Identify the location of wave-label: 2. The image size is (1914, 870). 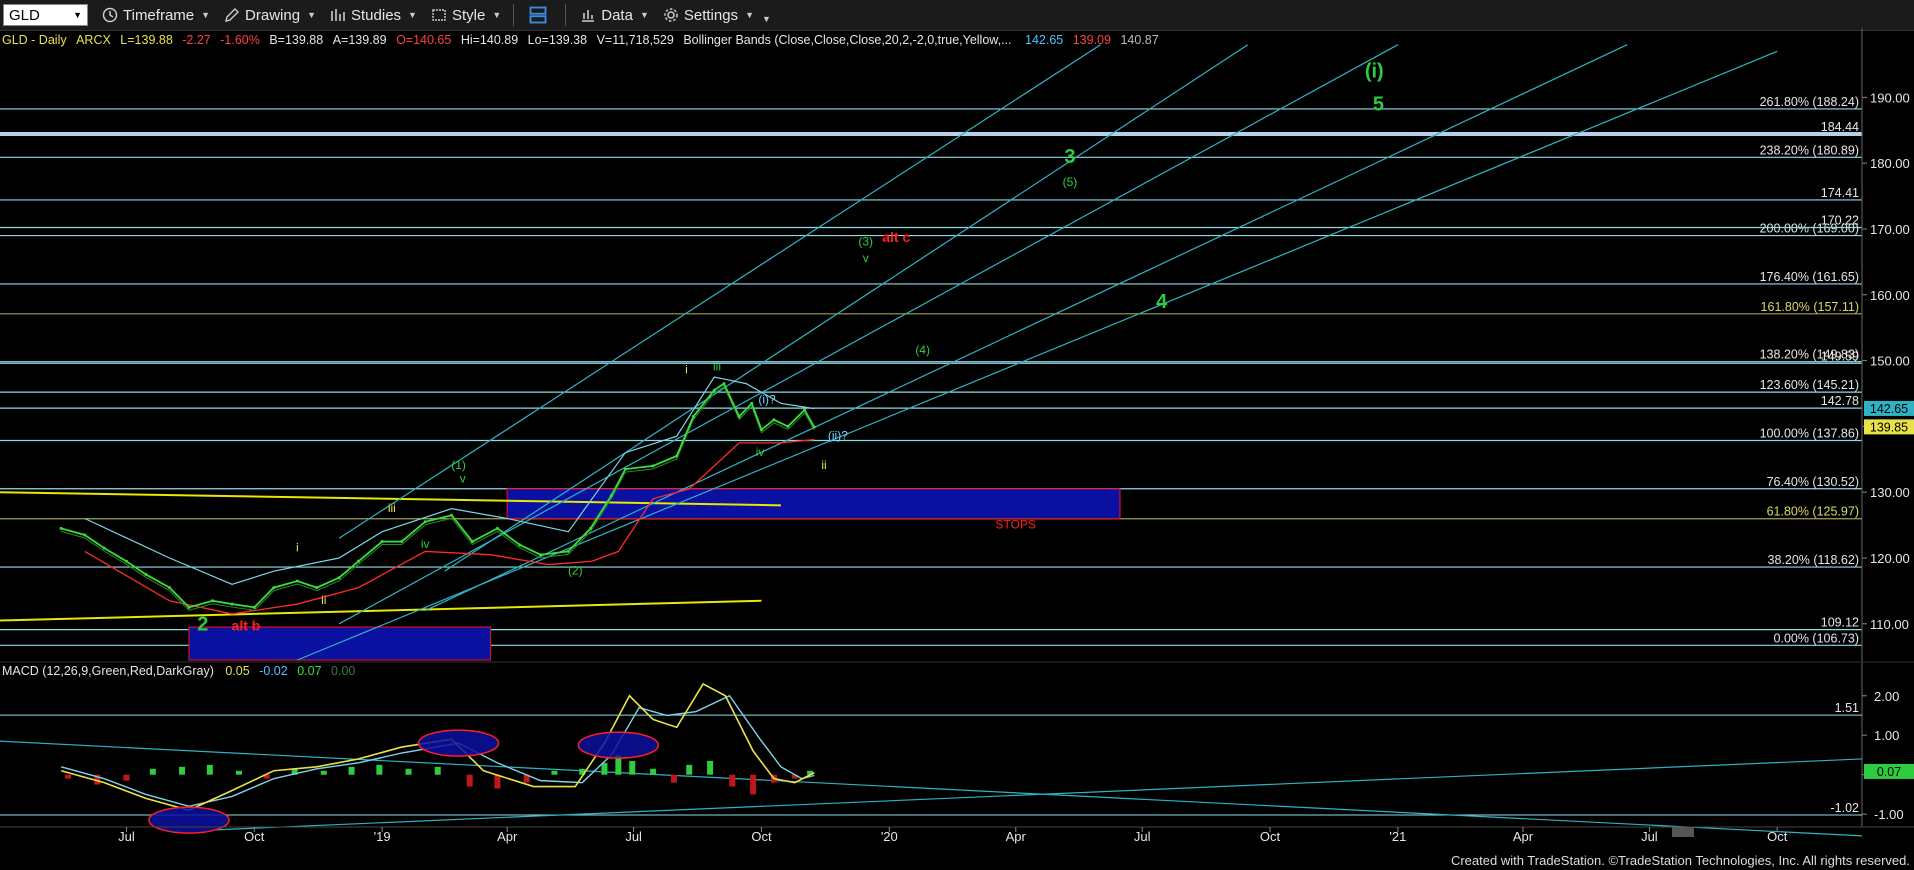
(202, 624).